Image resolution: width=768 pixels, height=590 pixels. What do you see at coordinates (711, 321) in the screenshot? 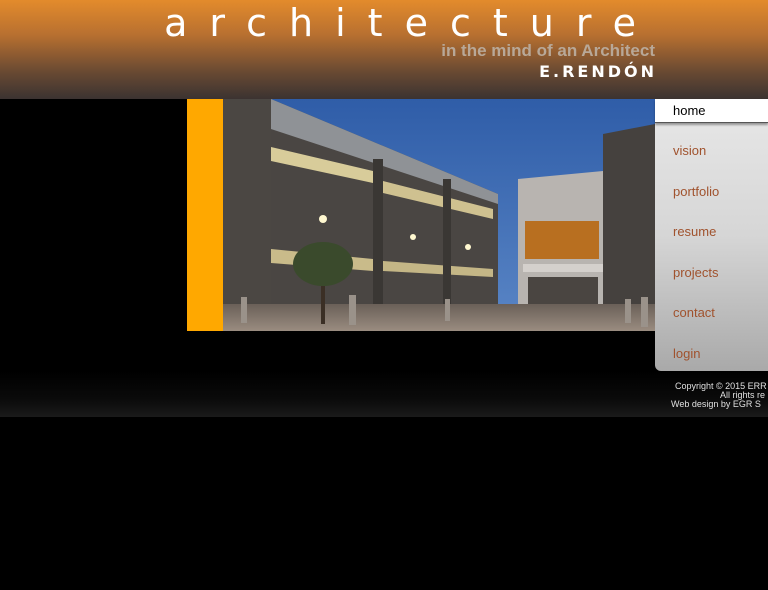
I see `nav-item-contact: contact` at bounding box center [711, 321].